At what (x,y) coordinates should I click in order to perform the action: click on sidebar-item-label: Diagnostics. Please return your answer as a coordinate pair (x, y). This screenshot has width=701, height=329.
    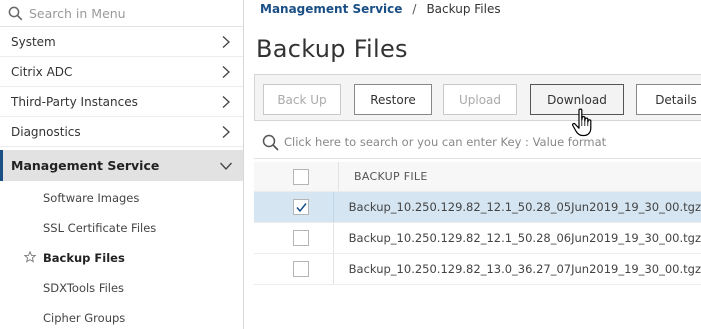
    Looking at the image, I should click on (46, 131).